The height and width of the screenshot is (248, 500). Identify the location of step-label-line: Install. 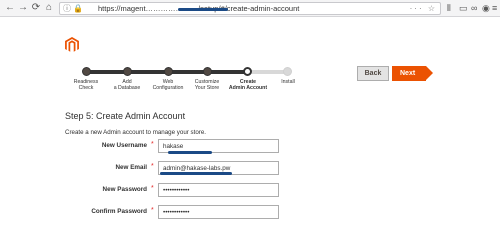
(288, 82).